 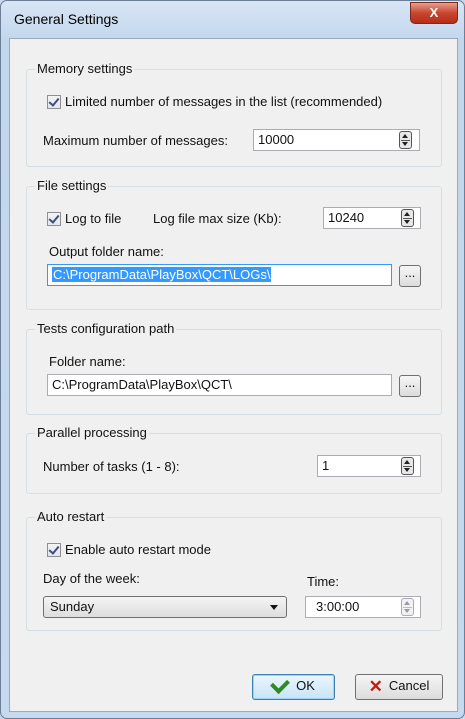 I want to click on close-icon: X, so click(x=434, y=12).